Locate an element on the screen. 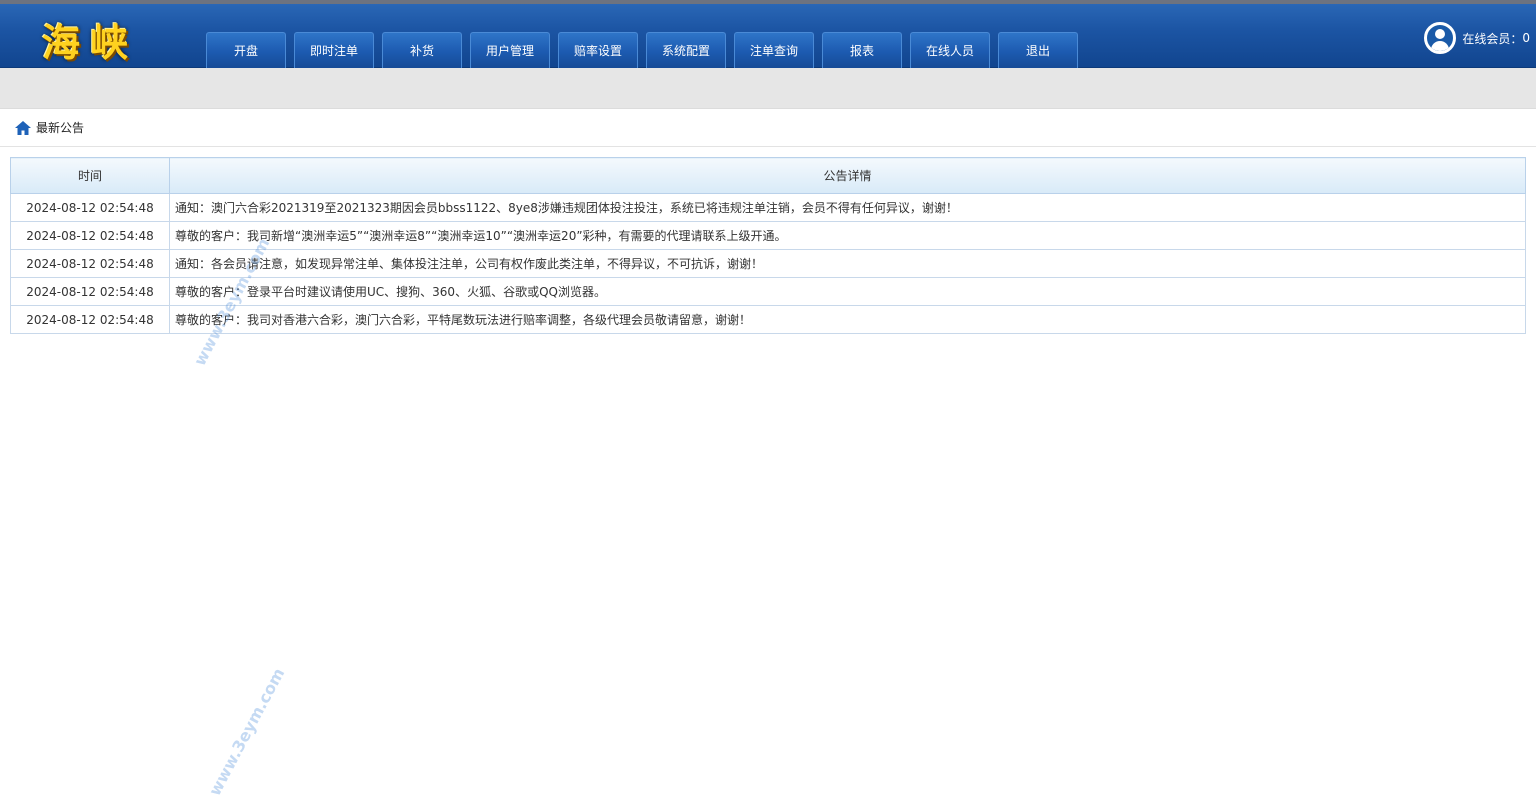 Image resolution: width=1536 pixels, height=801 pixels. site-logo: 海峡 is located at coordinates (90, 43).